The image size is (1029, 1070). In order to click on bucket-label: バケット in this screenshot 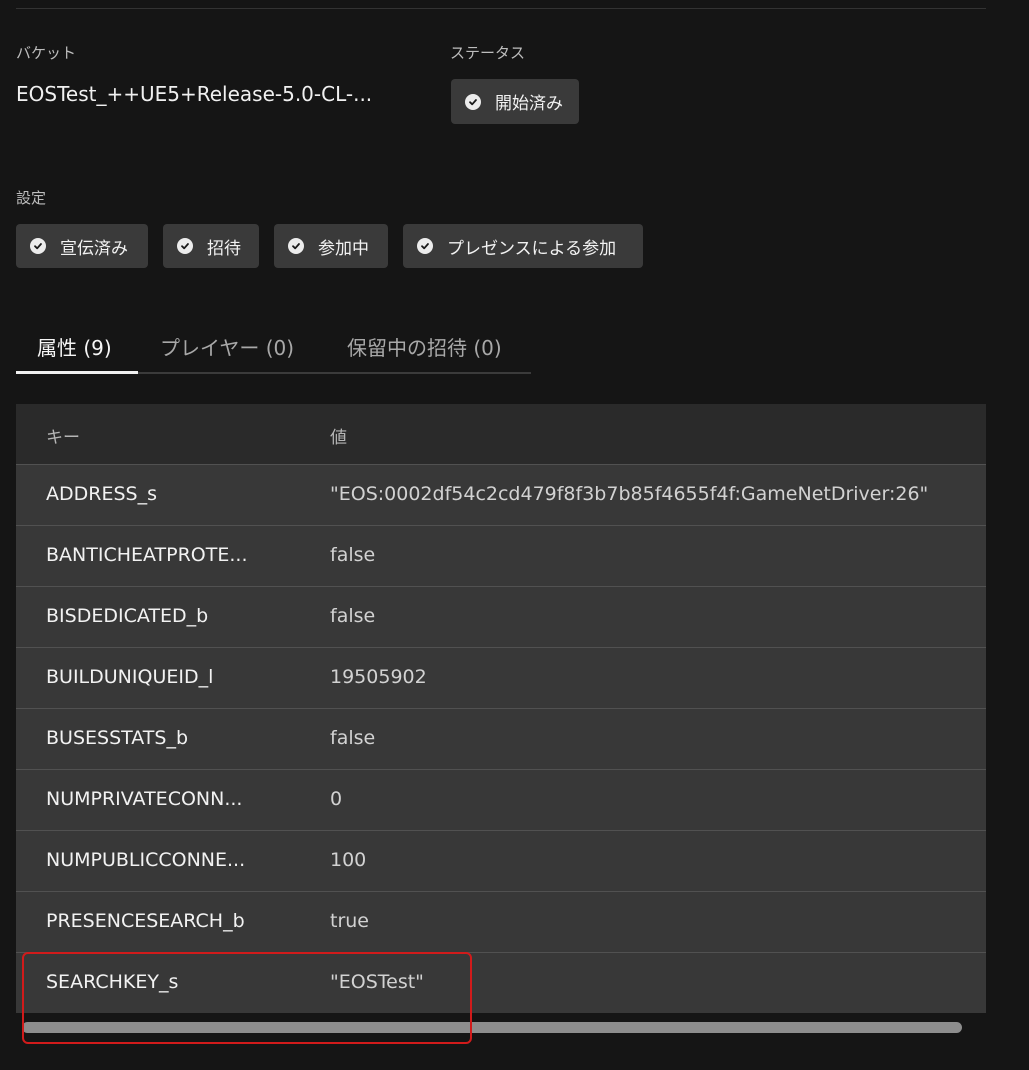, I will do `click(46, 53)`.